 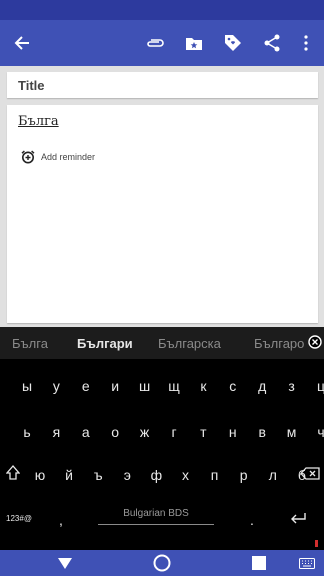 I want to click on key: й, so click(x=69, y=475).